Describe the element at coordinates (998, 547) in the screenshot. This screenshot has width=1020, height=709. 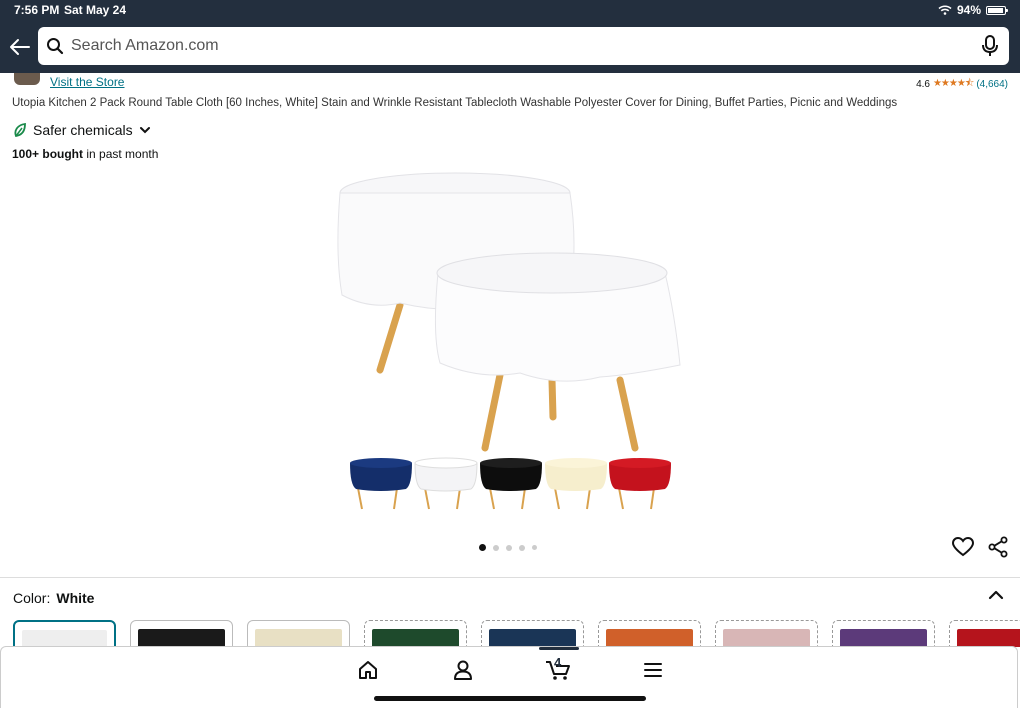
I see `share-icon` at that location.